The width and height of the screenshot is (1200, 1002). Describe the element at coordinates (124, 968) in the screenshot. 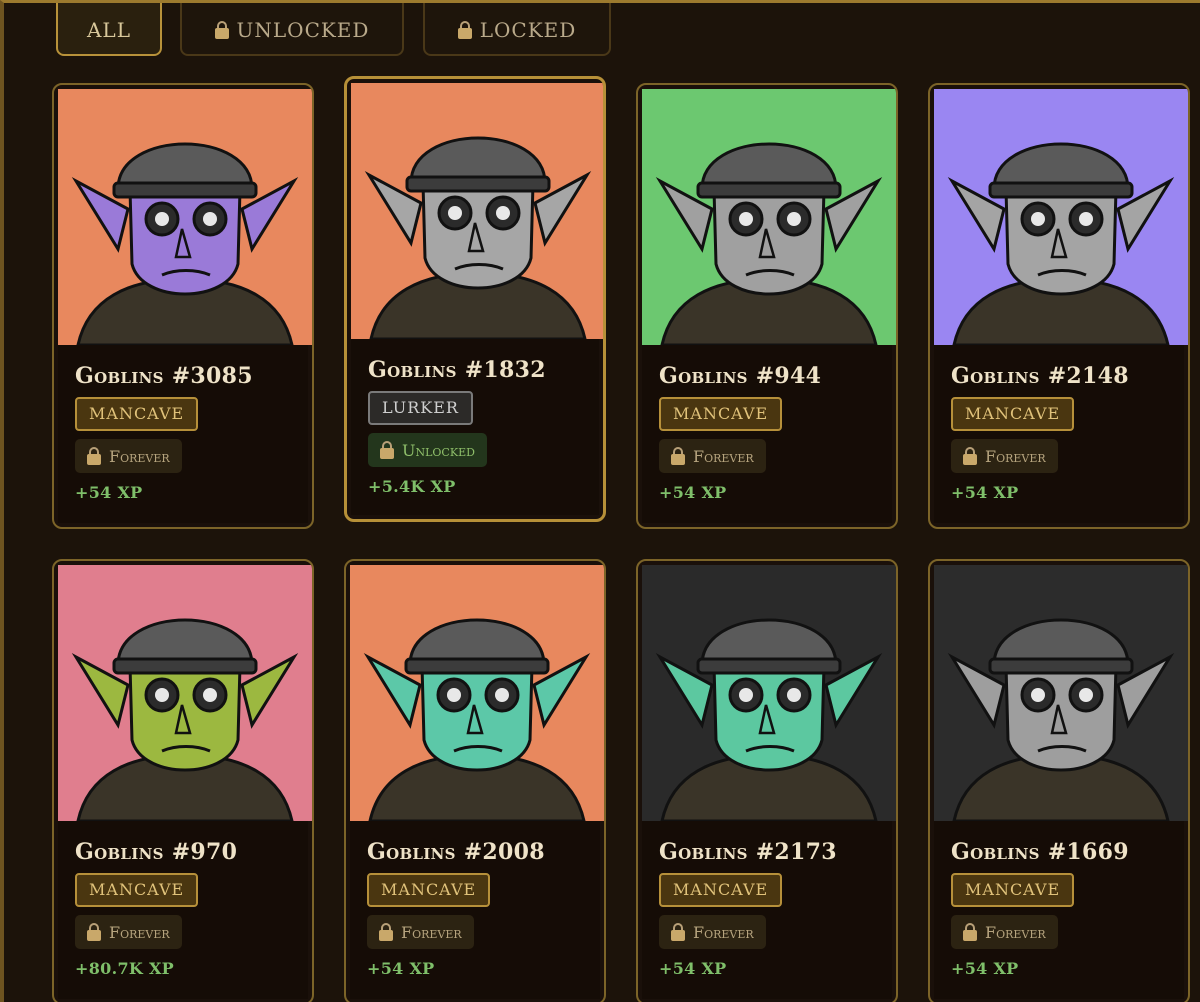

I see `xp-value: +80.7K XP` at that location.